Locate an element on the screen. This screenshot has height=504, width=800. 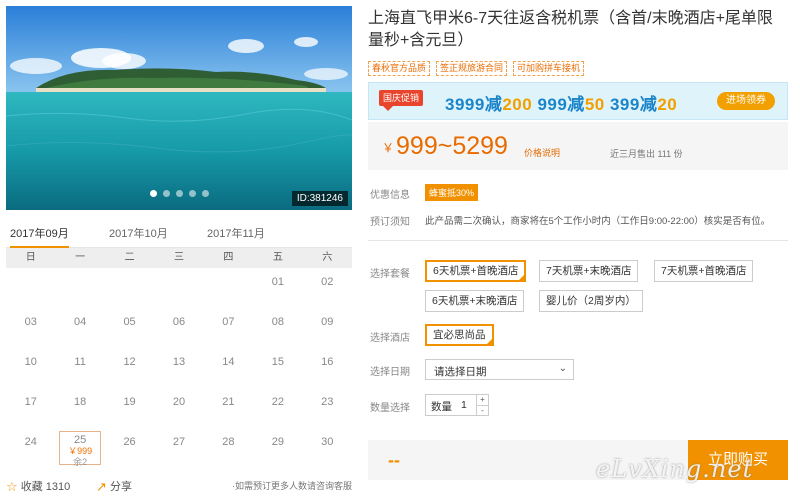
day-remaining: 余2 is located at coordinates (80, 462).